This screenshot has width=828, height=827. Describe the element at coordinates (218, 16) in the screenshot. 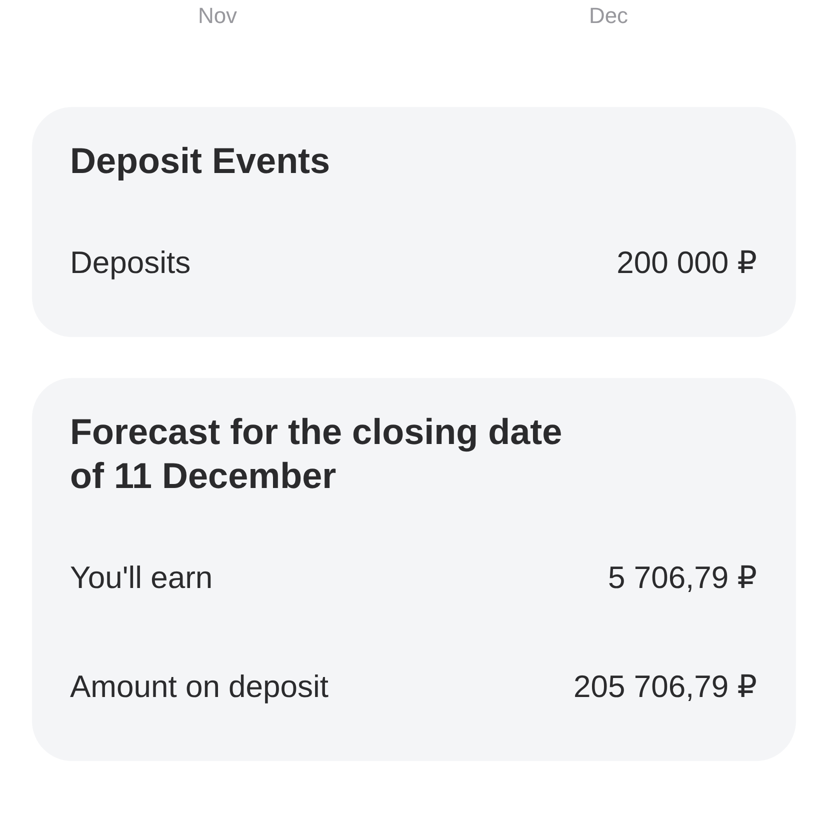

I see `month-label: Nov` at that location.